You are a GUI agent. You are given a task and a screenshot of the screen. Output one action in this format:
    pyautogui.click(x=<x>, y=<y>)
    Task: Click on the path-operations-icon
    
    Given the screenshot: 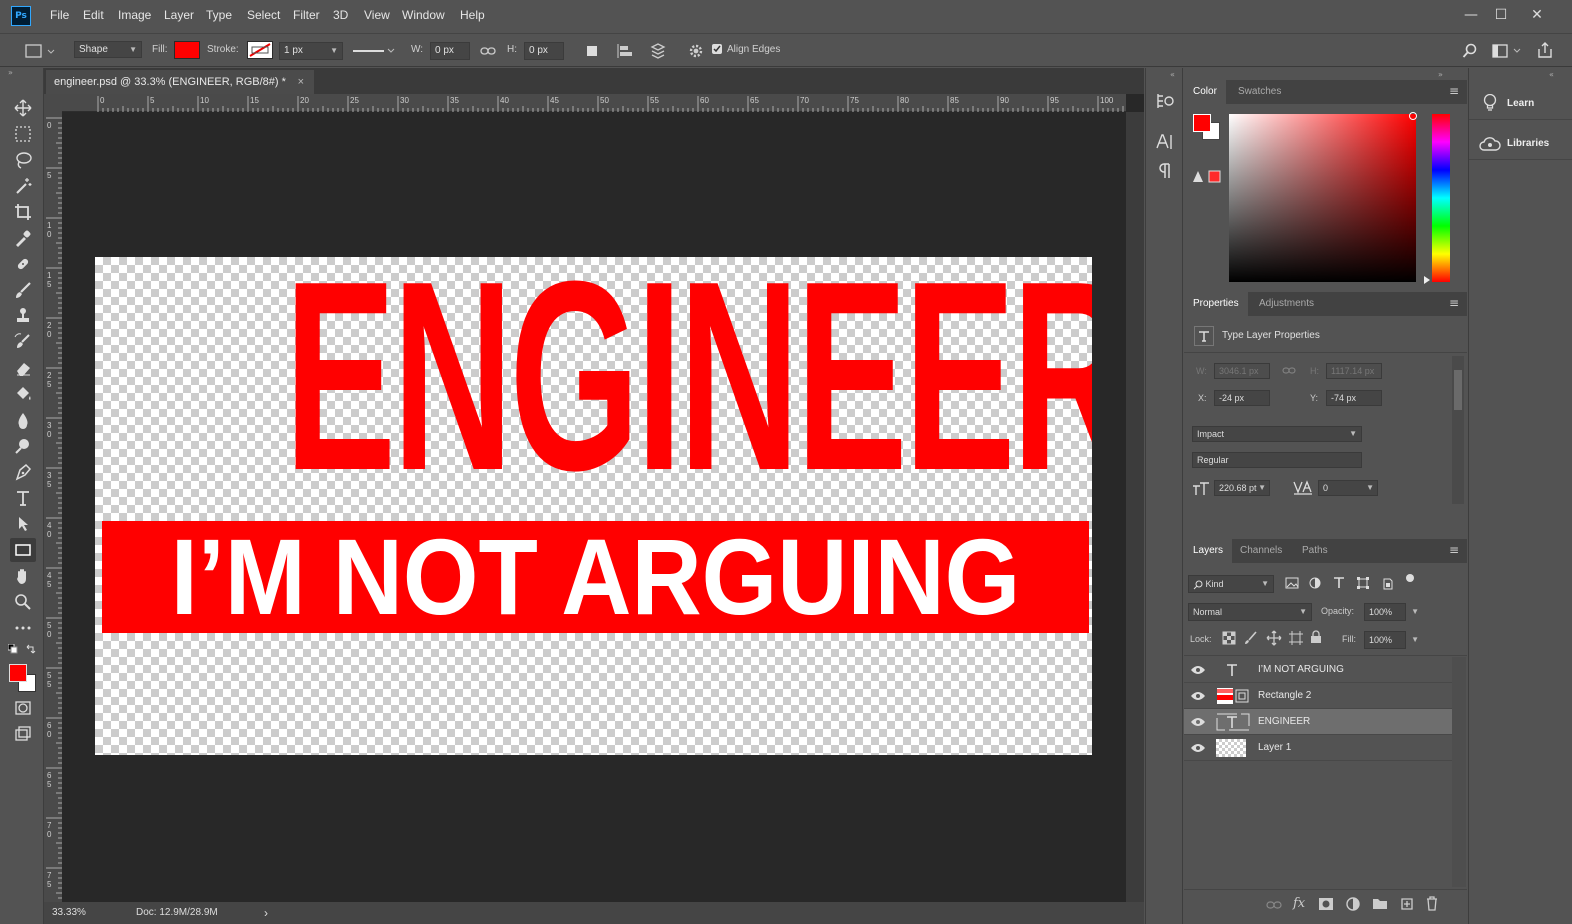 What is the action you would take?
    pyautogui.click(x=592, y=51)
    